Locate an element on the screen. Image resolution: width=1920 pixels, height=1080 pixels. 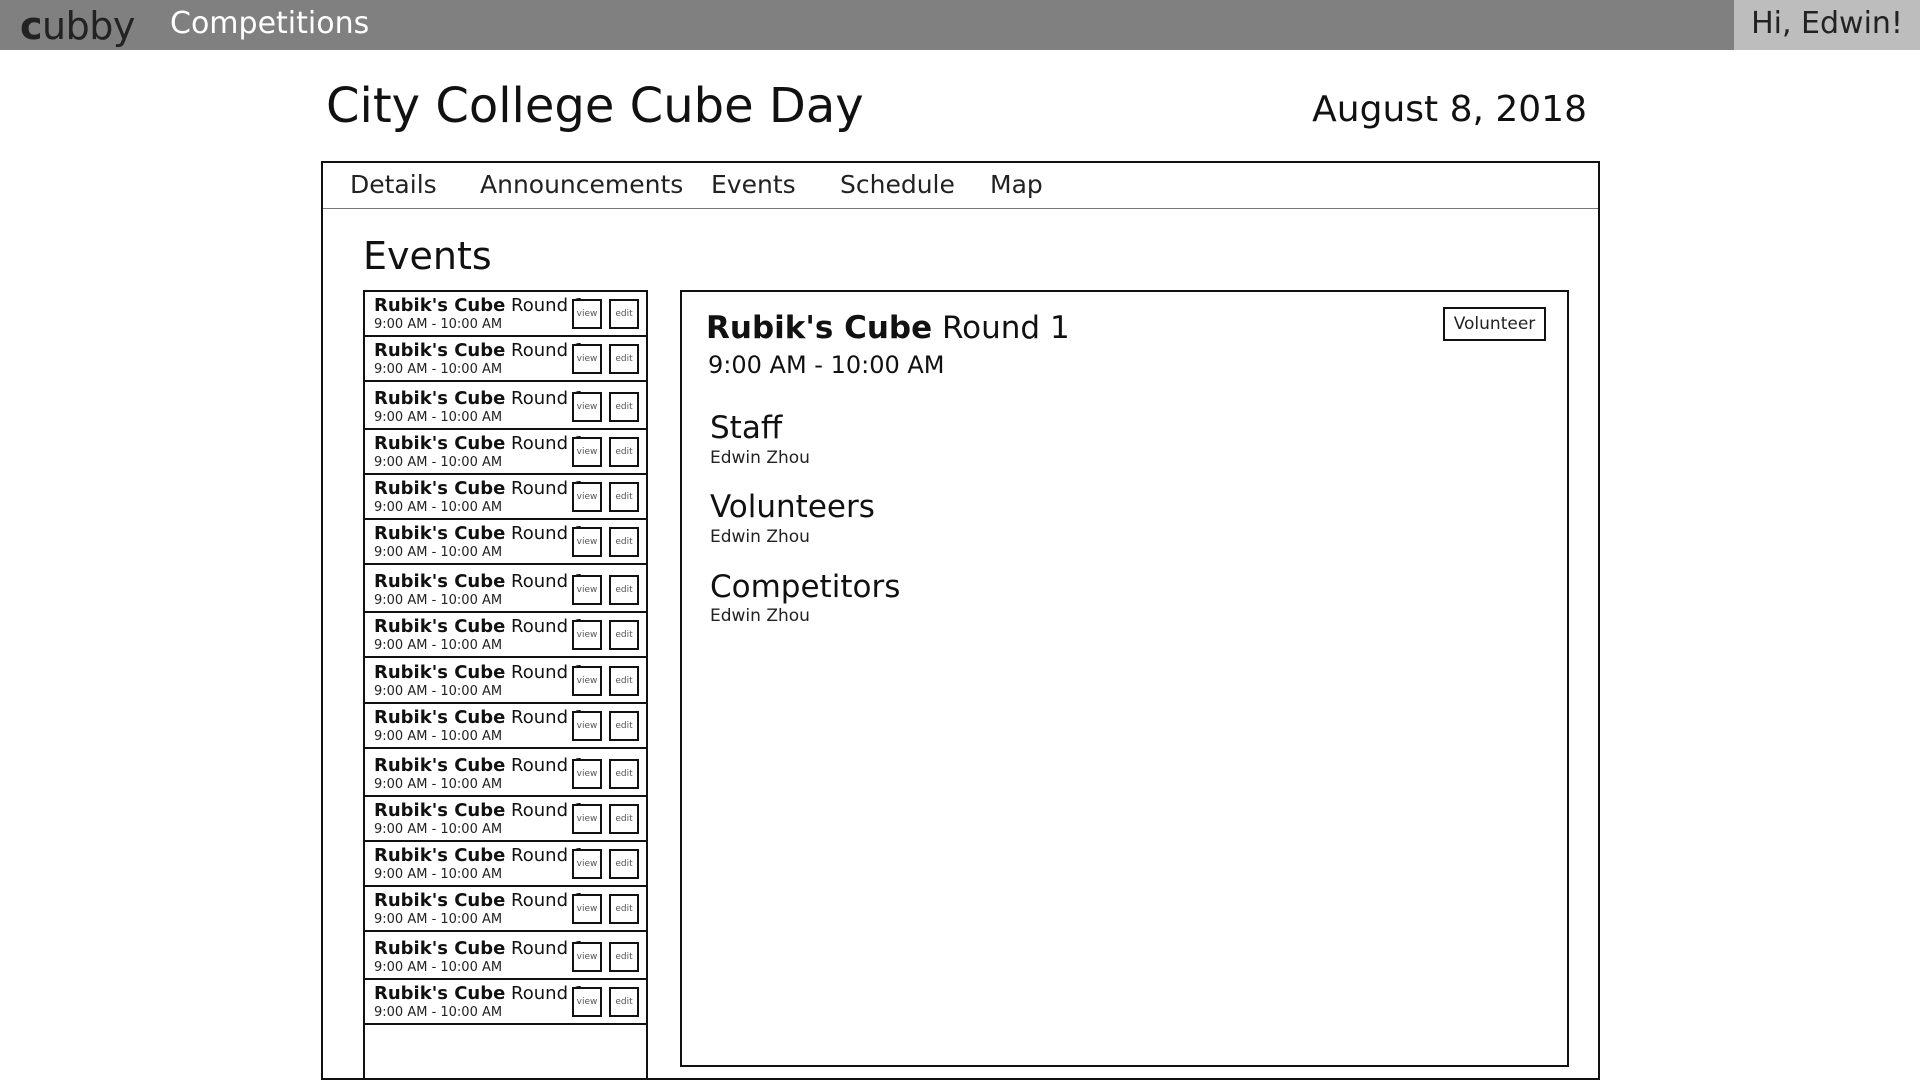
nav-competitions-link: Competitions is located at coordinates (269, 24).